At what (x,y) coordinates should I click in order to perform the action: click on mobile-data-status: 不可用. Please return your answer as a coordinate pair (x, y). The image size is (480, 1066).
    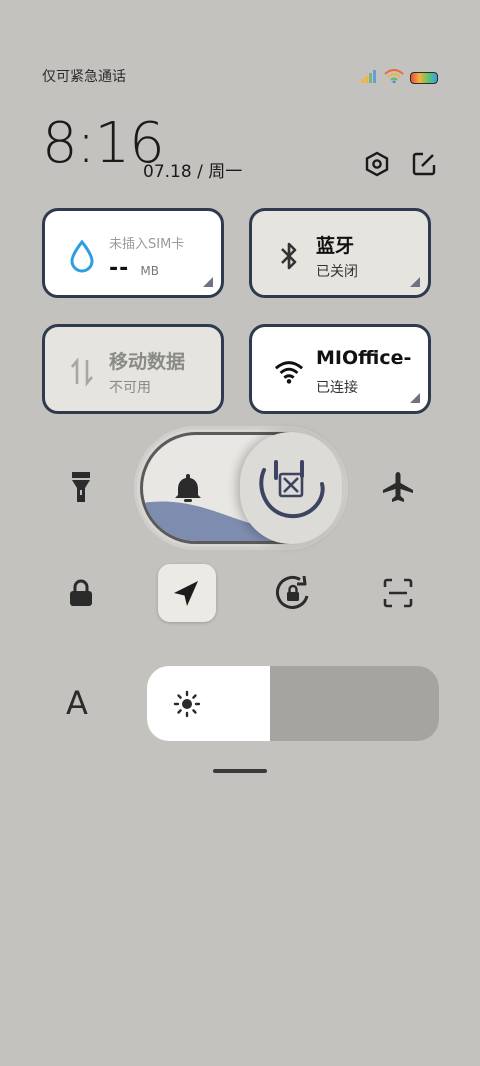
    Looking at the image, I should click on (130, 388).